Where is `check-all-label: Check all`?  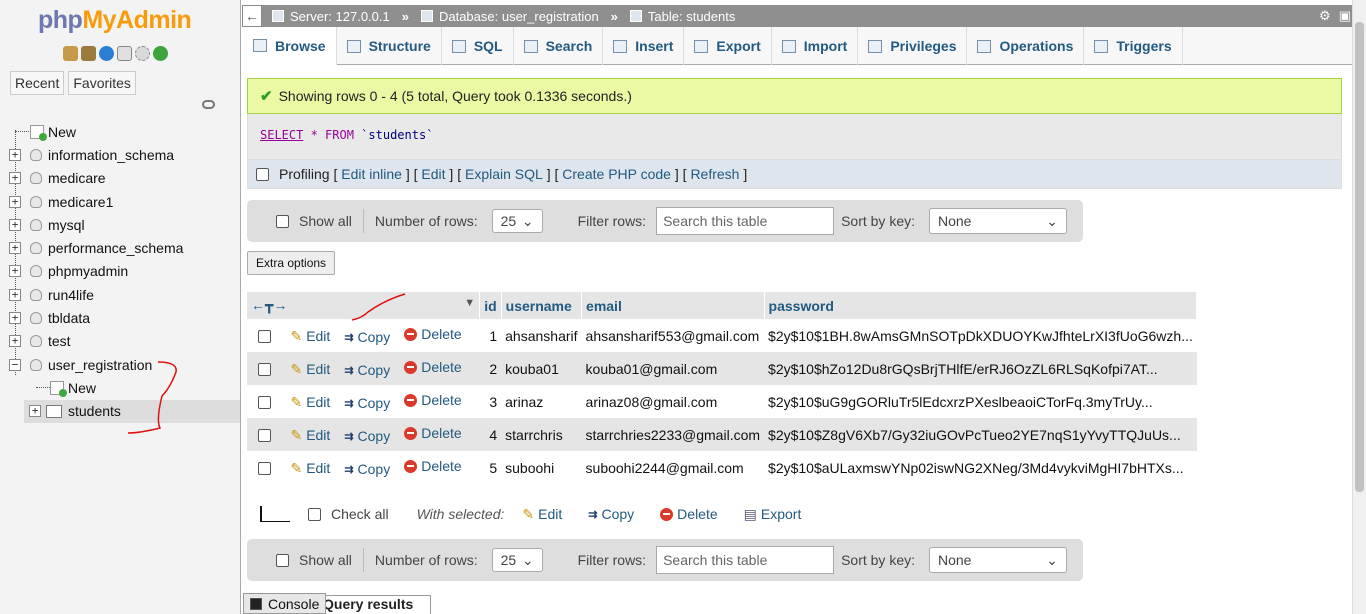
check-all-label: Check all is located at coordinates (360, 514).